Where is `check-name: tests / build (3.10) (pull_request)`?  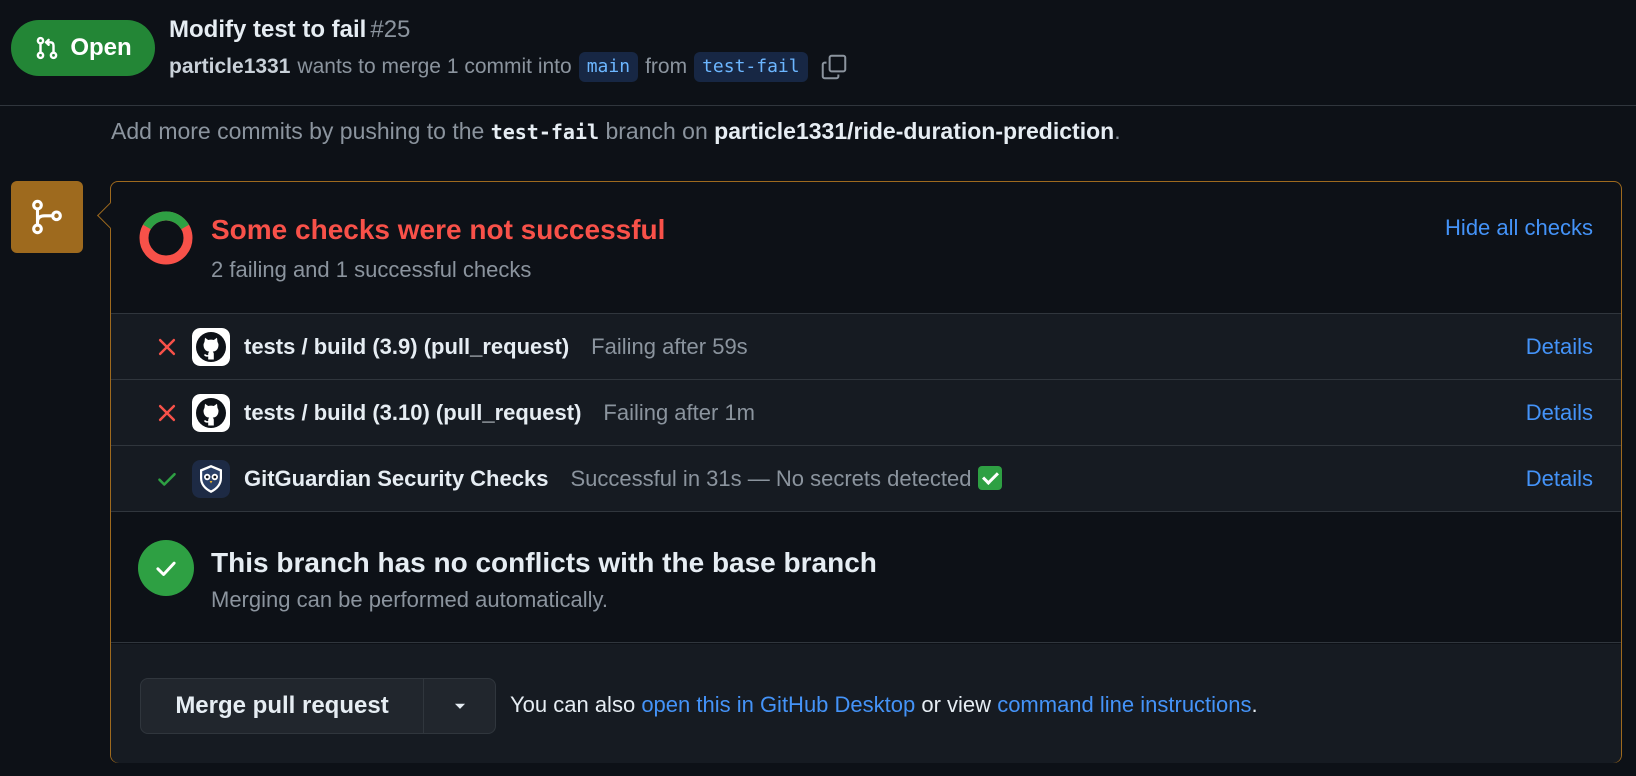 check-name: tests / build (3.10) (pull_request) is located at coordinates (413, 412).